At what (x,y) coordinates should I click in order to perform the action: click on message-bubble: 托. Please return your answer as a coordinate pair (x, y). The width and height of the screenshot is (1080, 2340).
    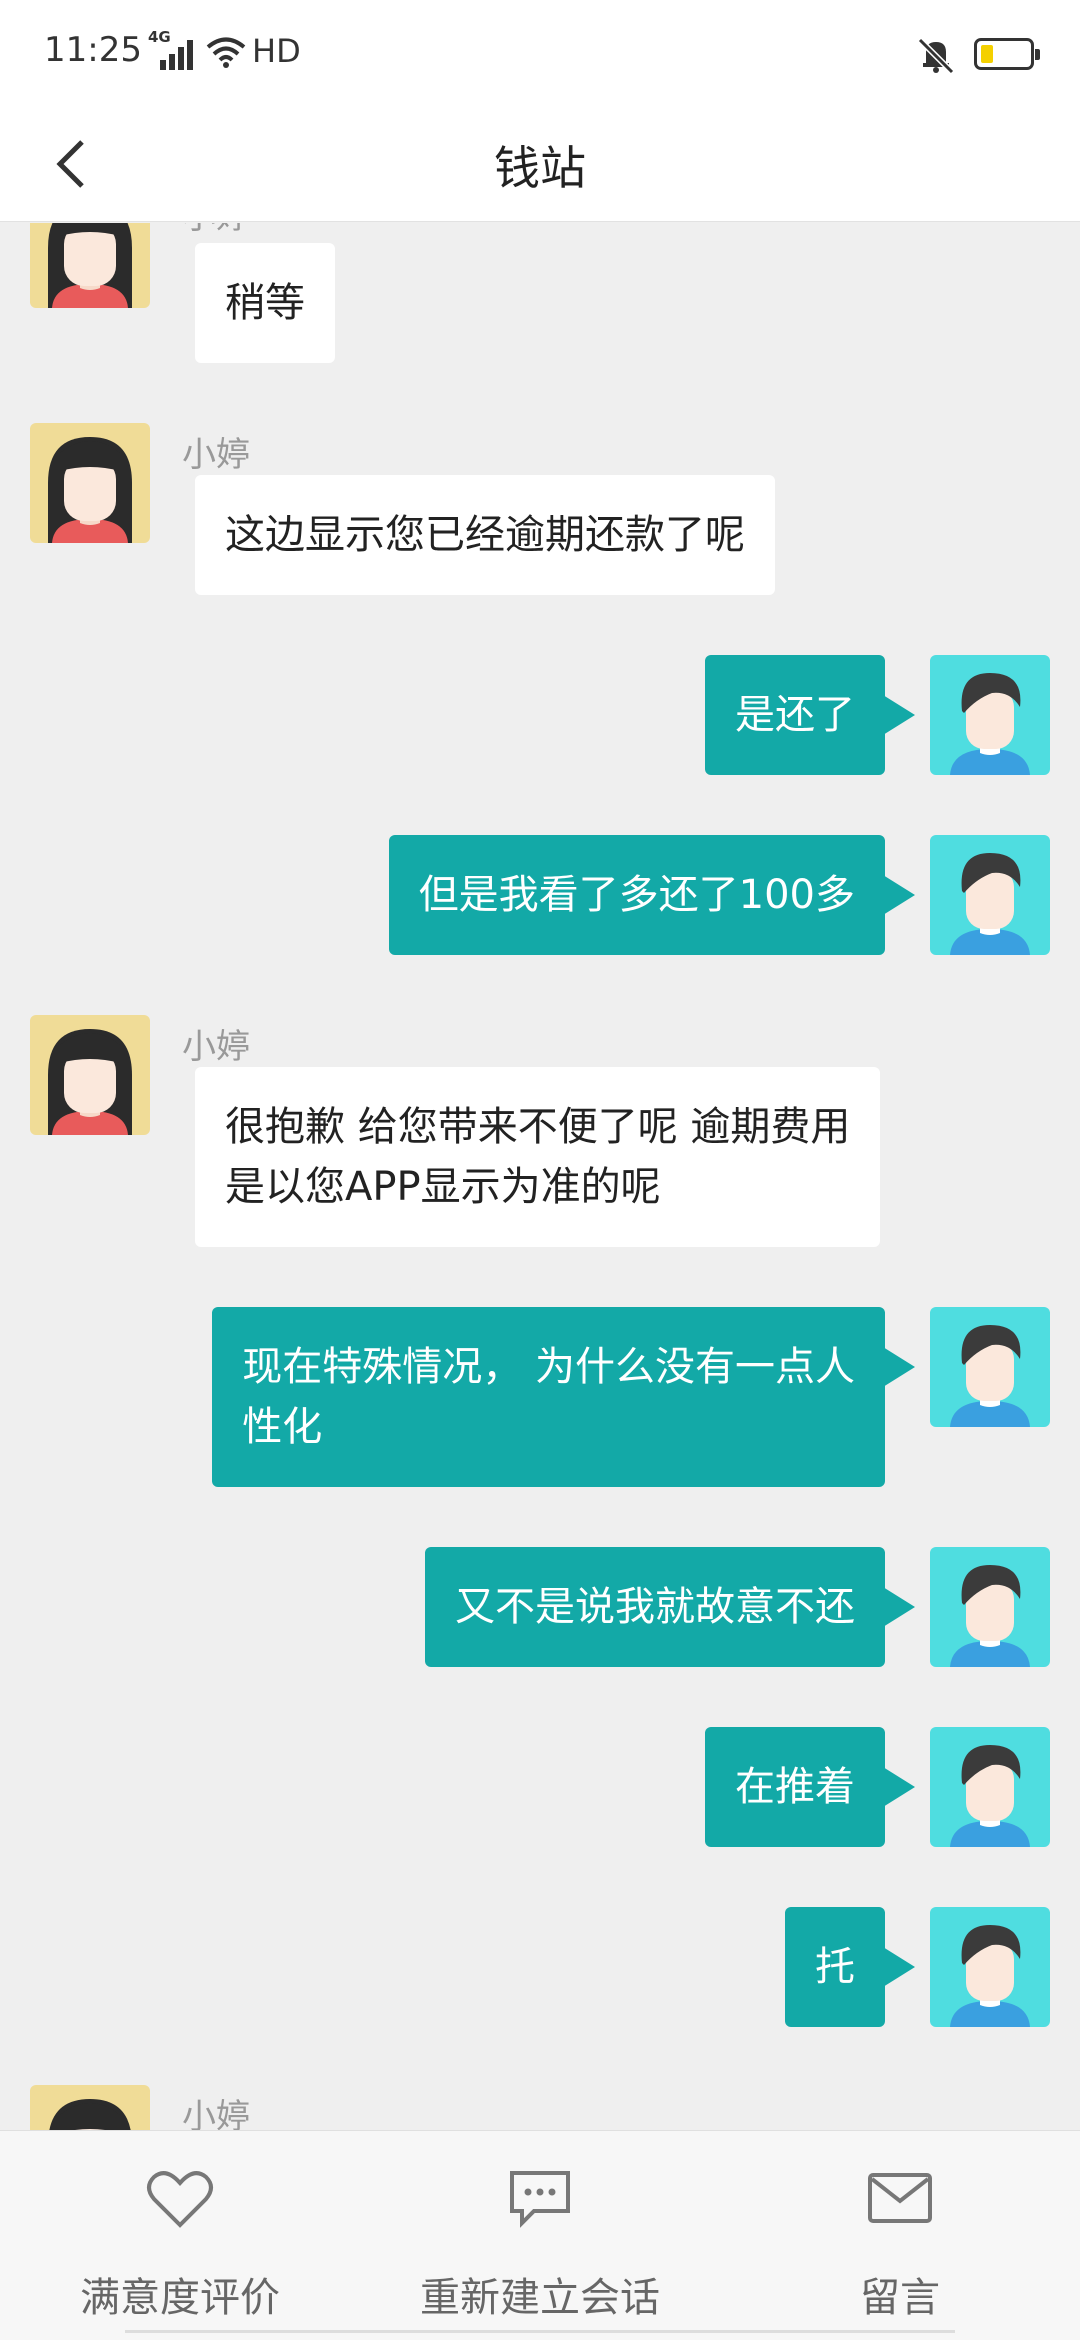
    Looking at the image, I should click on (850, 1967).